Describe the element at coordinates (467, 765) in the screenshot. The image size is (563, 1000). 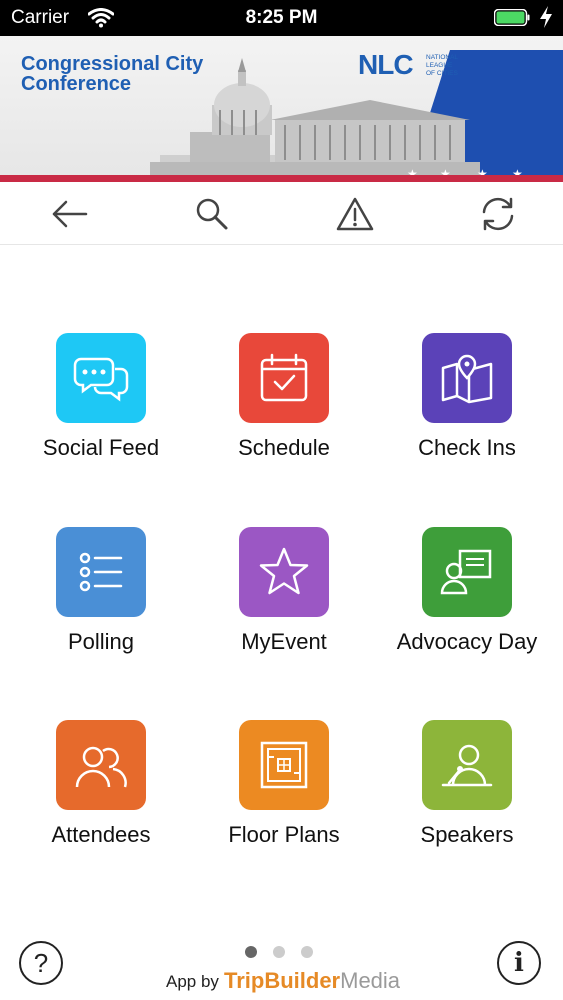
I see `speaker-podium-icon` at that location.